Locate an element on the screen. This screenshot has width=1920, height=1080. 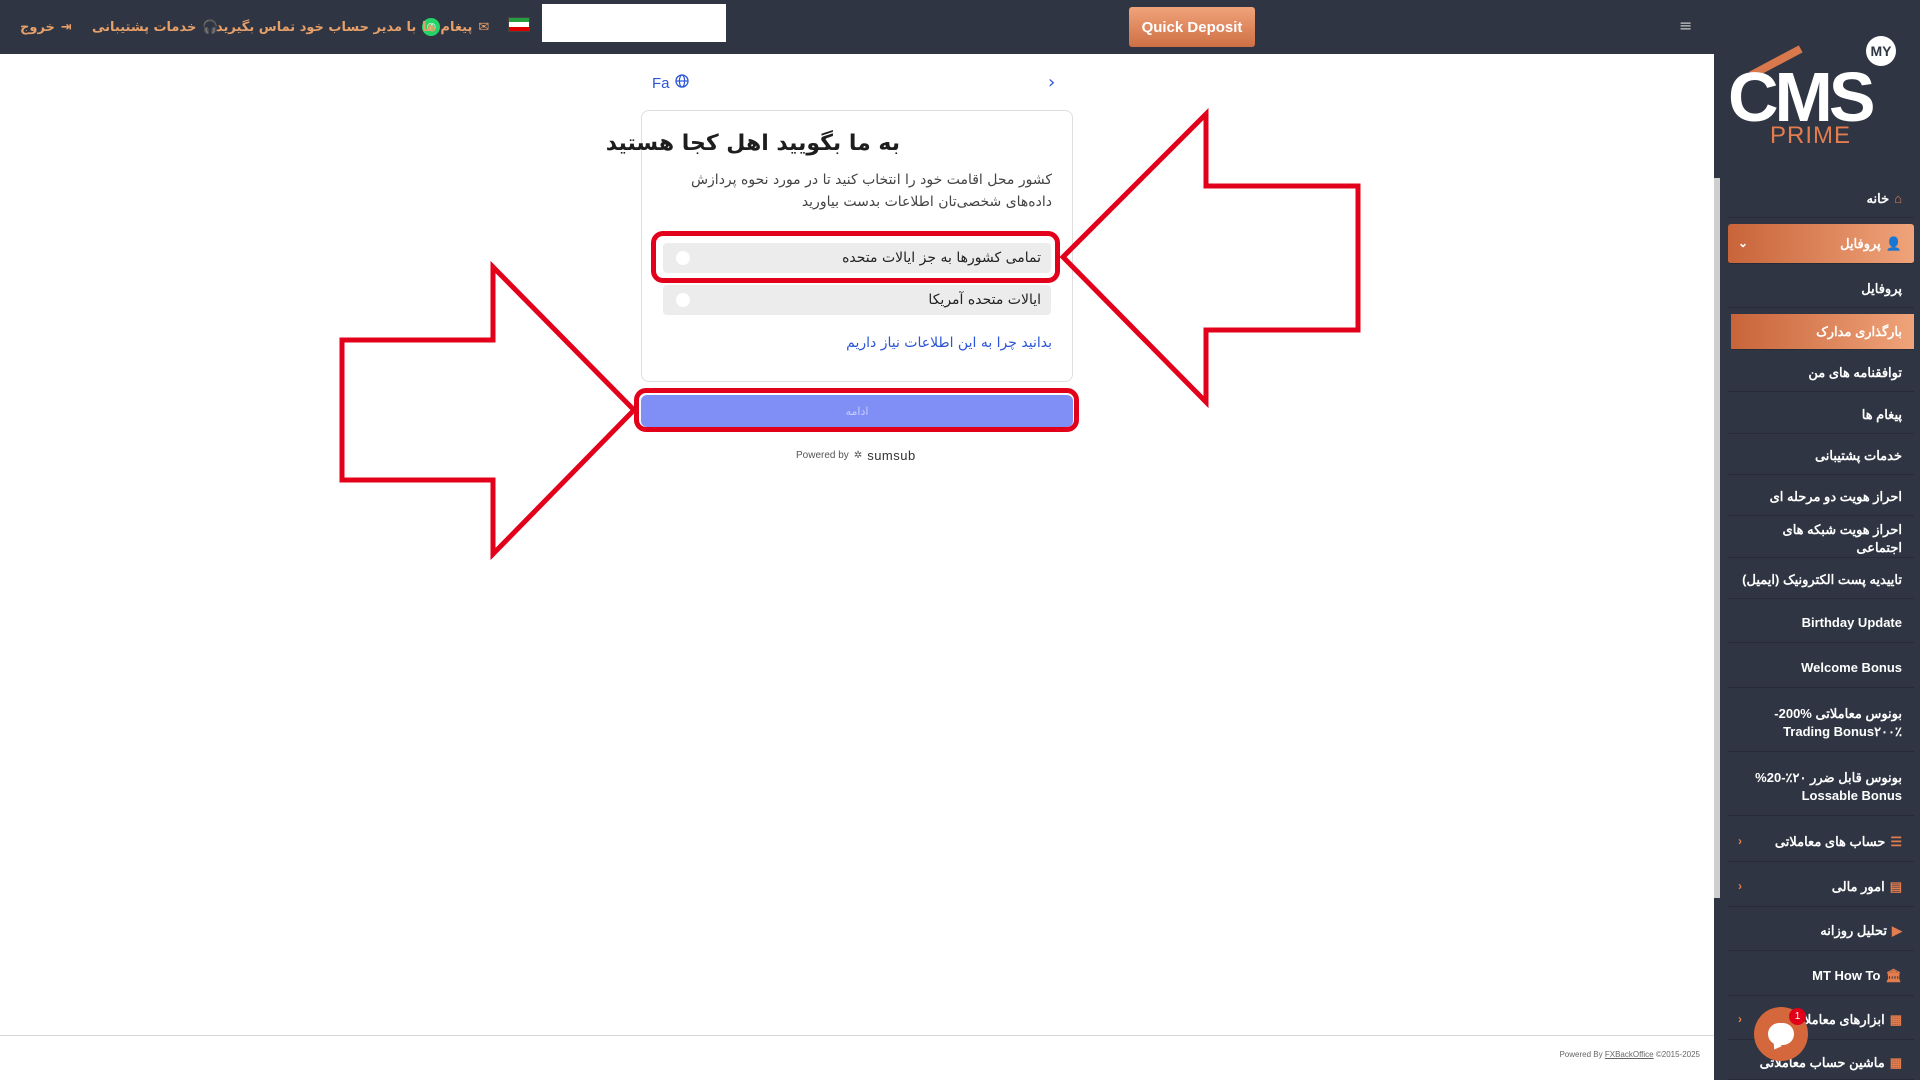
chat-bubble-icon is located at coordinates (1781, 1034).